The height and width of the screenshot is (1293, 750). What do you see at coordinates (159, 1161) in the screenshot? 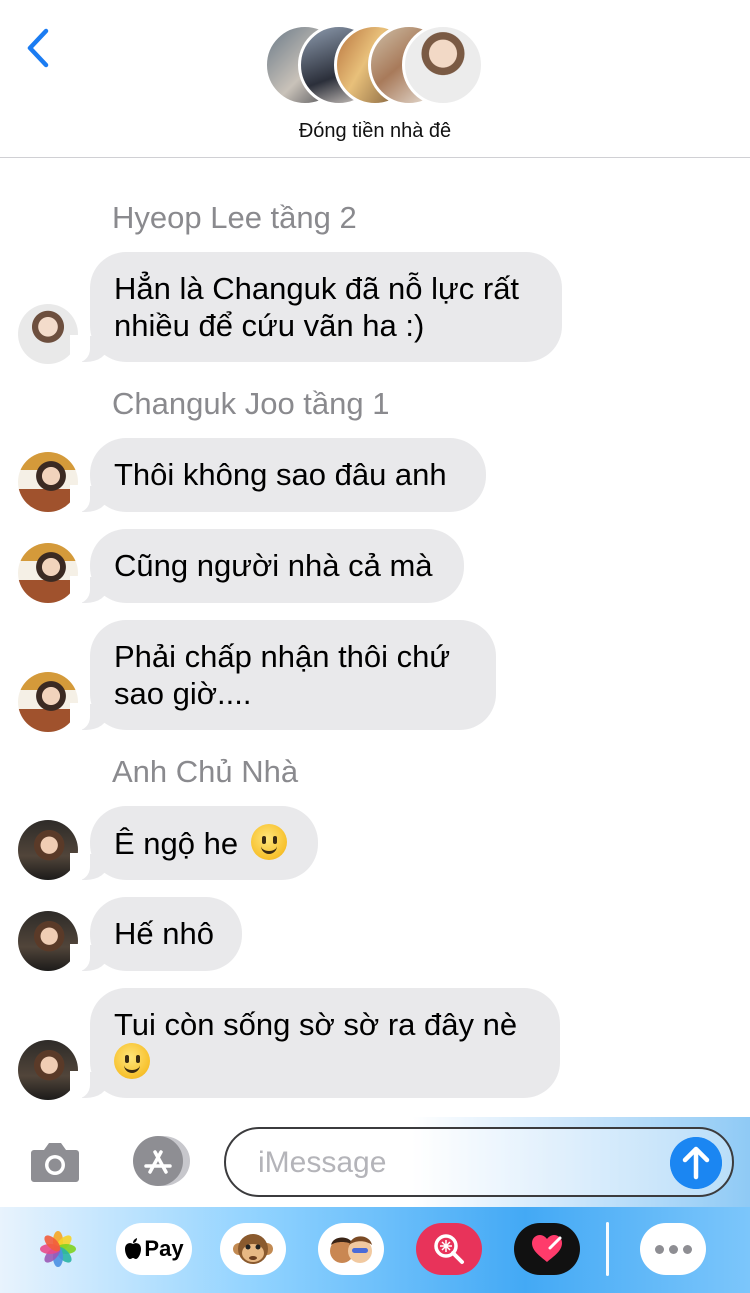
I see `app-store-icon` at bounding box center [159, 1161].